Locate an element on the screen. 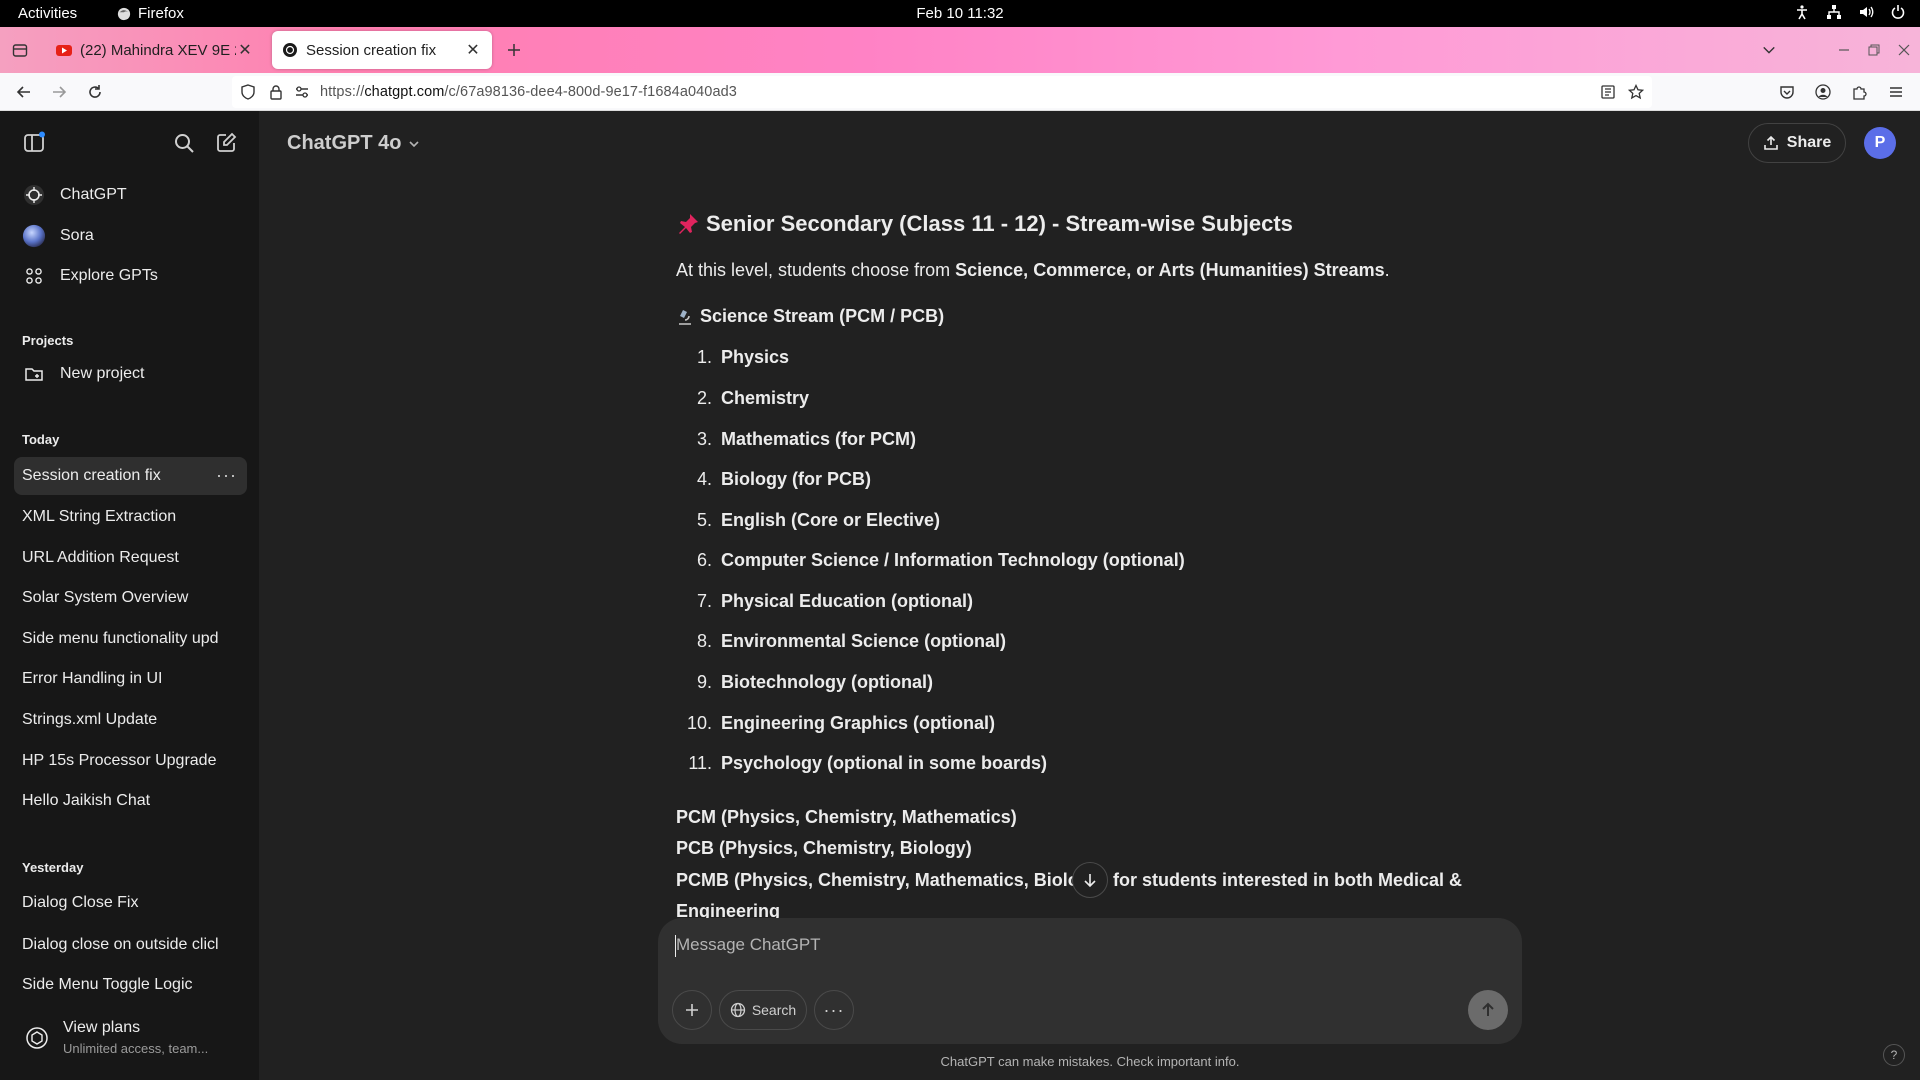 This screenshot has height=1080, width=1920. volume-icon is located at coordinates (1866, 12).